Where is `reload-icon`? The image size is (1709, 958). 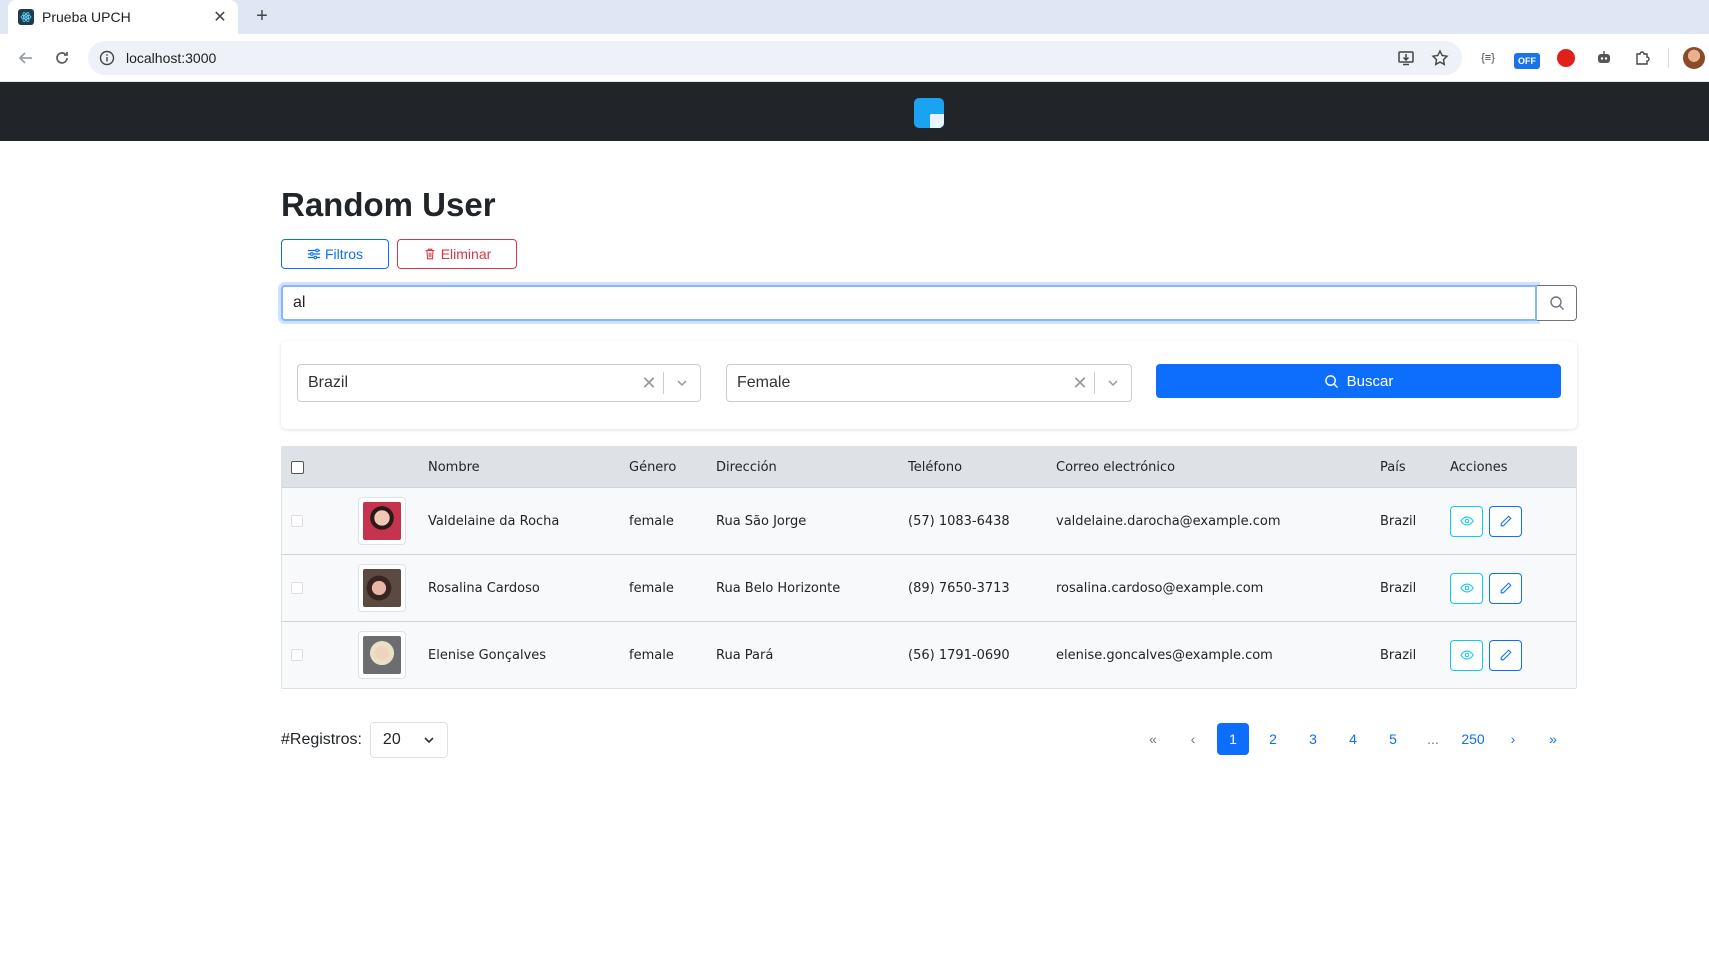 reload-icon is located at coordinates (62, 58).